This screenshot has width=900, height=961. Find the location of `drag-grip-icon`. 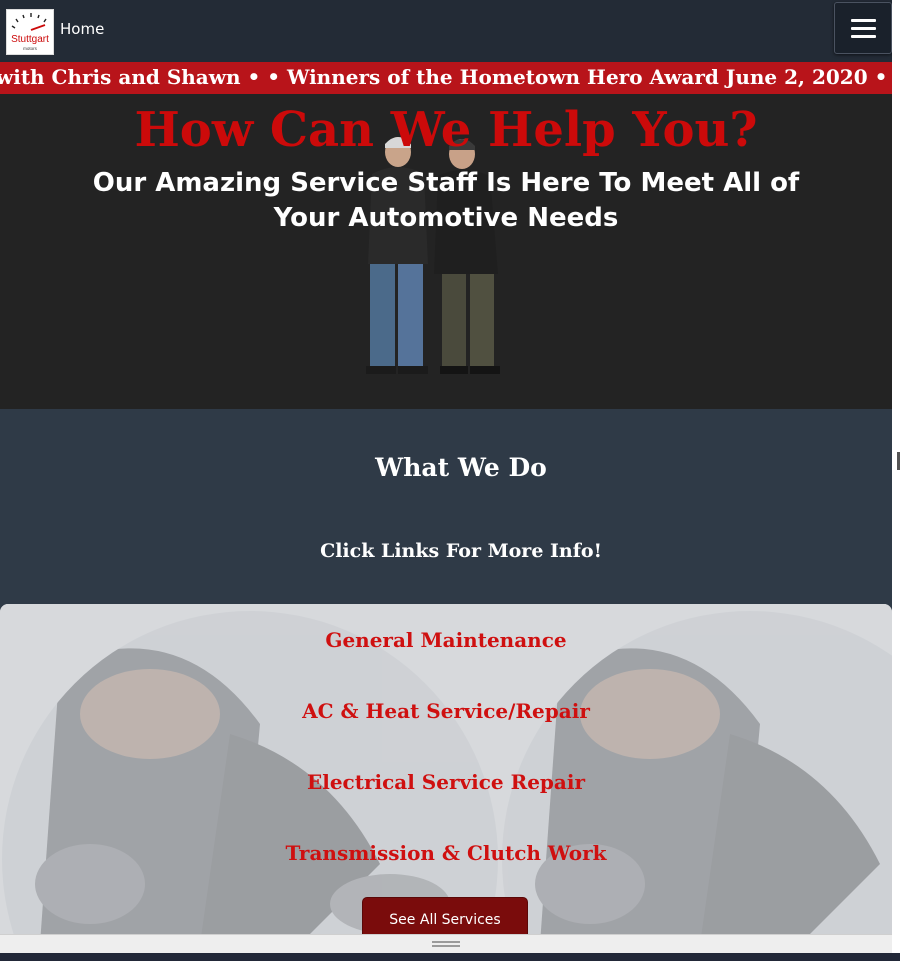

drag-grip-icon is located at coordinates (446, 942).